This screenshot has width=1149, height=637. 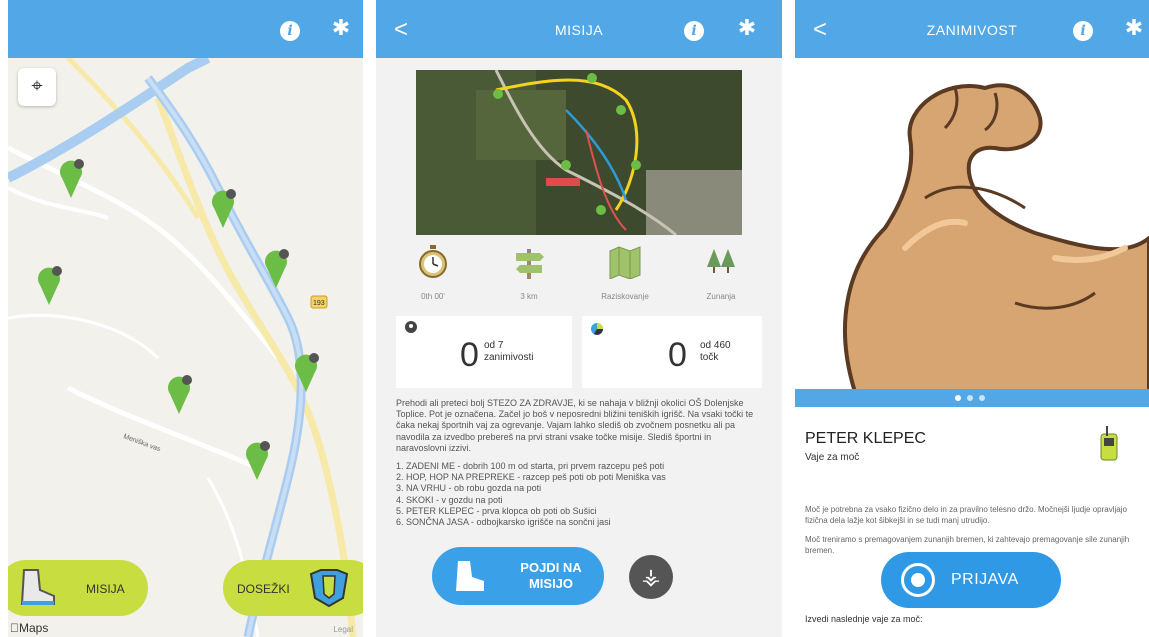 What do you see at coordinates (319, 303) in the screenshot?
I see `route-marker: 193` at bounding box center [319, 303].